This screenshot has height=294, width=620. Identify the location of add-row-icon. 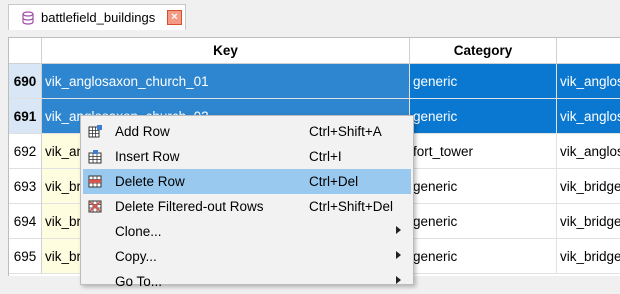
(95, 131).